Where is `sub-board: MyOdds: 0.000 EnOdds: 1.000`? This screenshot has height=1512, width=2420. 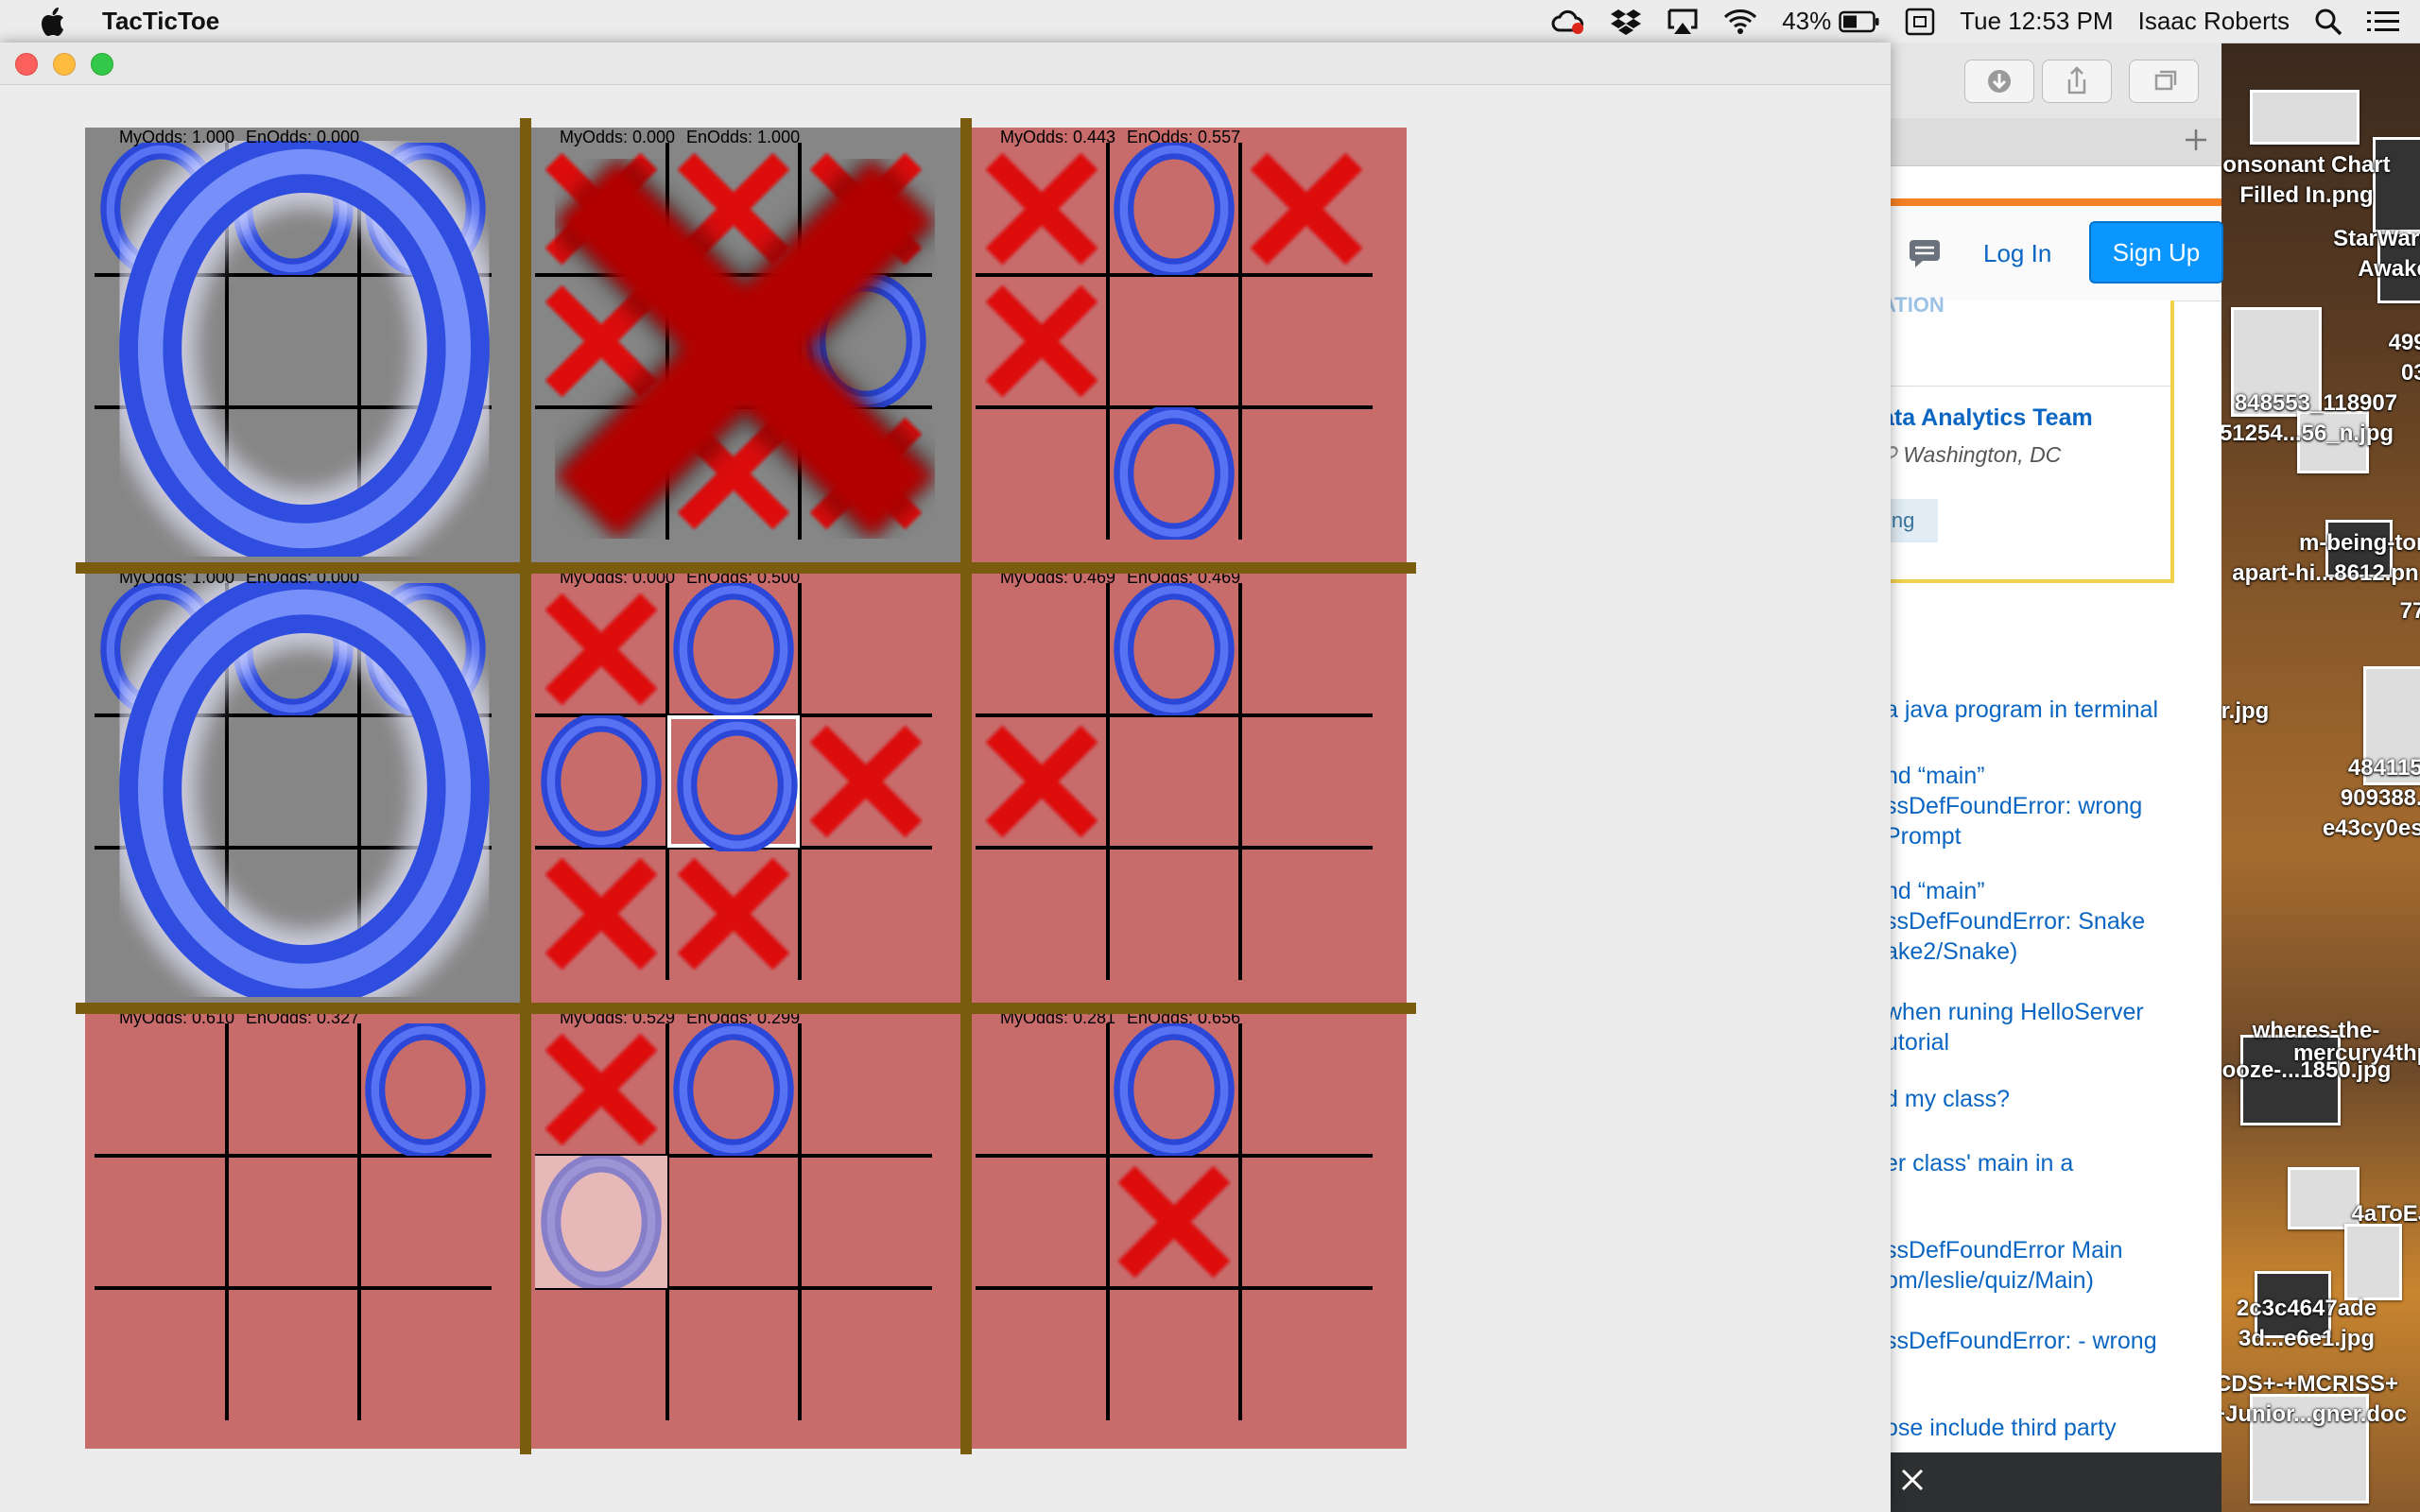 sub-board: MyOdds: 0.000 EnOdds: 1.000 is located at coordinates (746, 348).